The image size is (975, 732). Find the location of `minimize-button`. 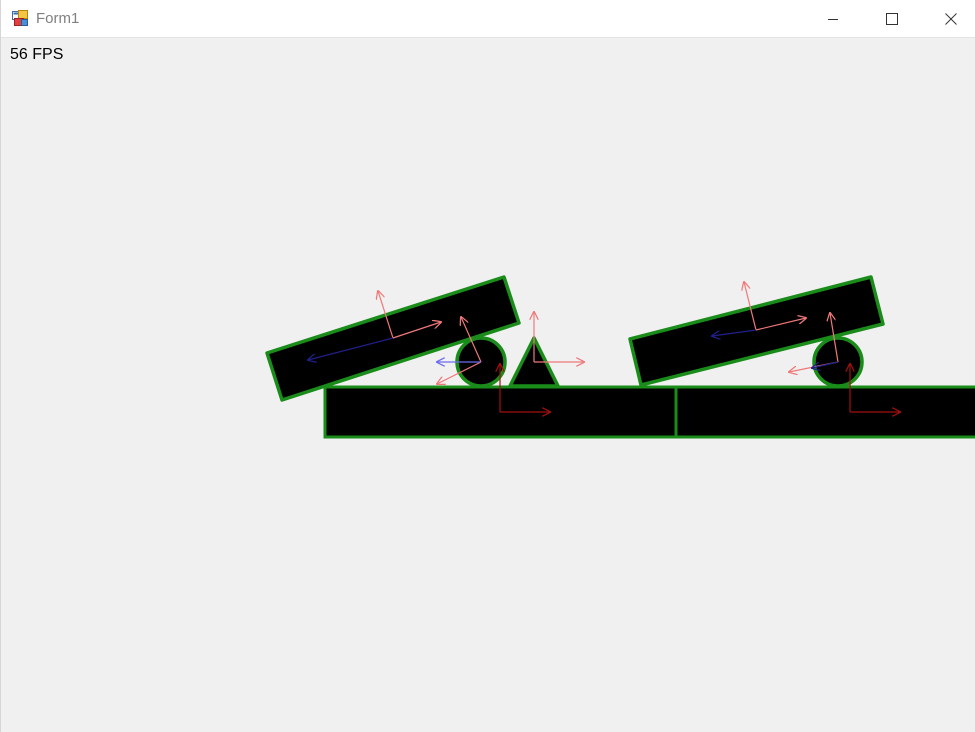

minimize-button is located at coordinates (833, 19).